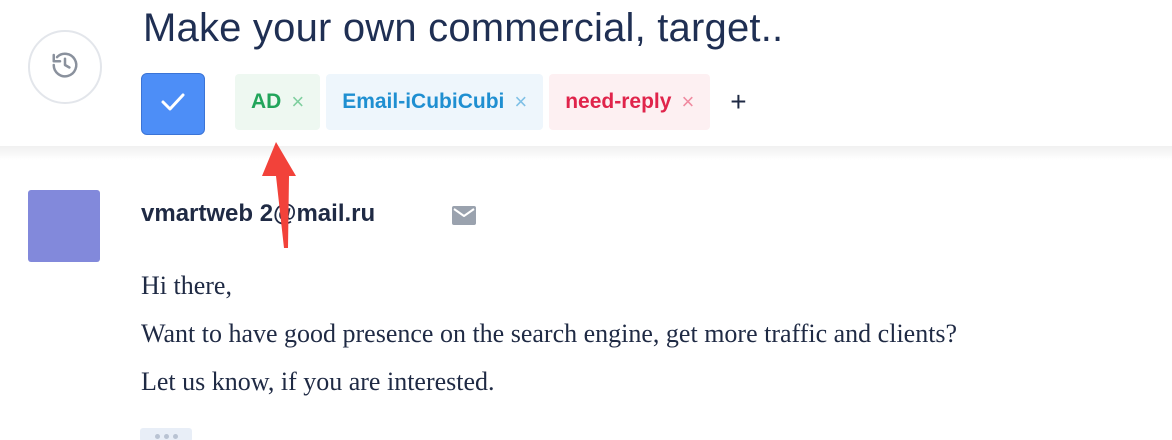  I want to click on history-button, so click(65, 67).